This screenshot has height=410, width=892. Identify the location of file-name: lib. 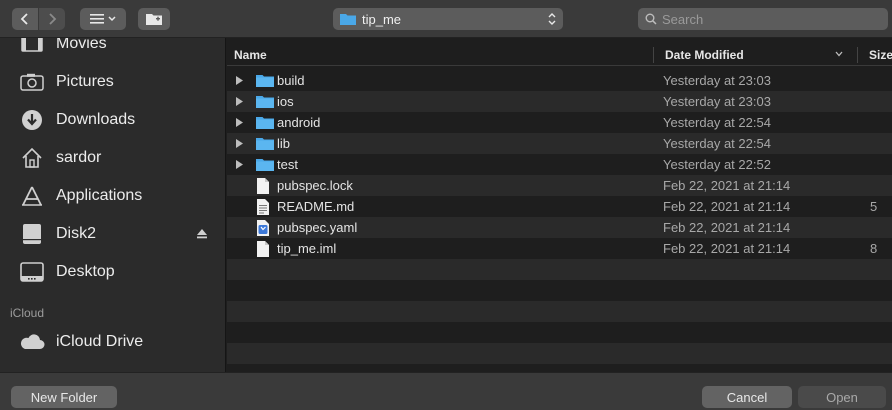
(284, 143).